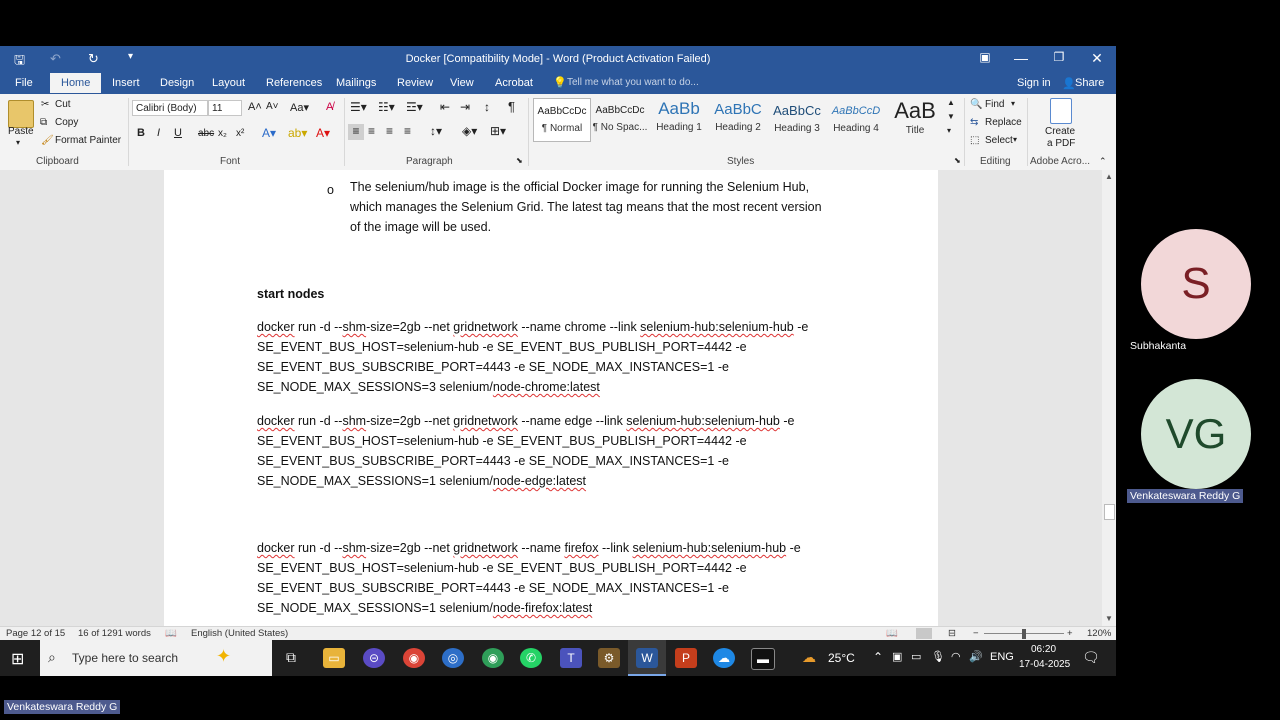 This screenshot has width=1280, height=720. What do you see at coordinates (985, 57) in the screenshot?
I see `ribbon-display-icon: ▣` at bounding box center [985, 57].